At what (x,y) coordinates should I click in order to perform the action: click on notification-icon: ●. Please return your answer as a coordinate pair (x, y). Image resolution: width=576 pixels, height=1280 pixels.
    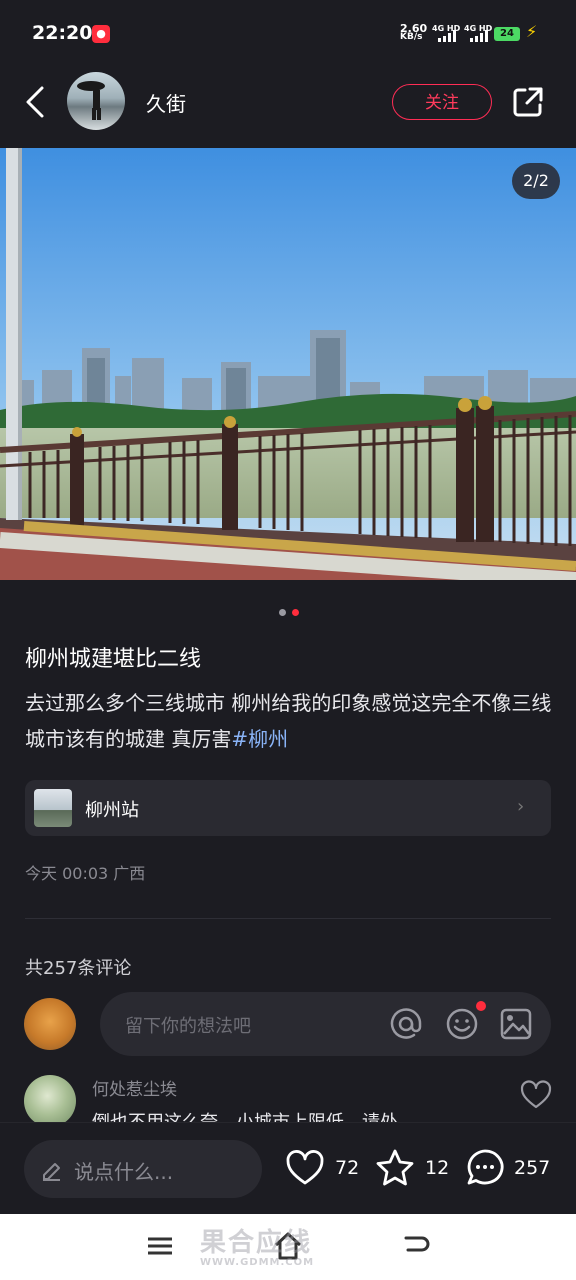
    Looking at the image, I should click on (101, 34).